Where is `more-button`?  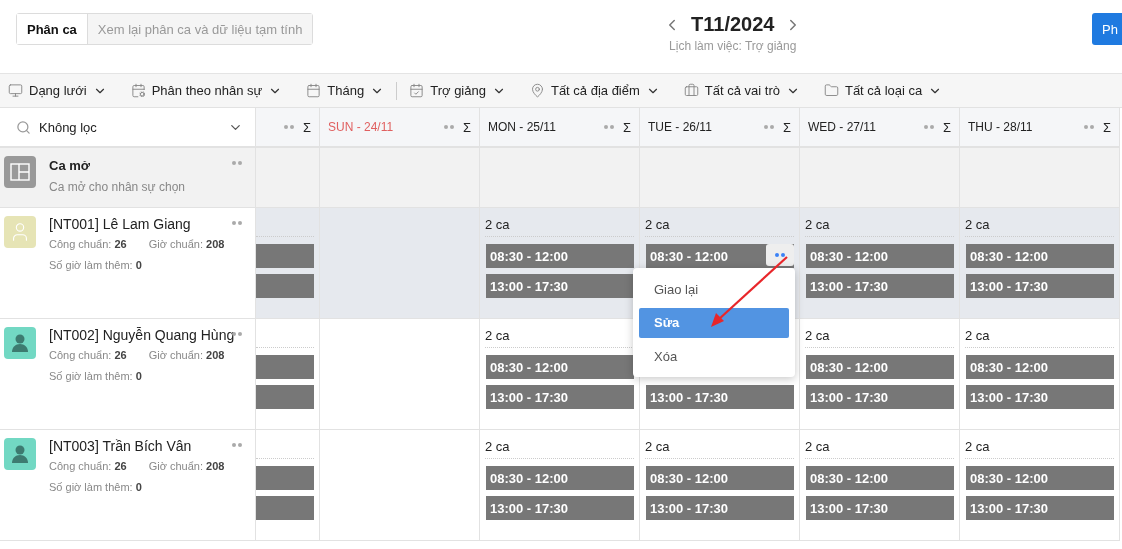 more-button is located at coordinates (780, 255).